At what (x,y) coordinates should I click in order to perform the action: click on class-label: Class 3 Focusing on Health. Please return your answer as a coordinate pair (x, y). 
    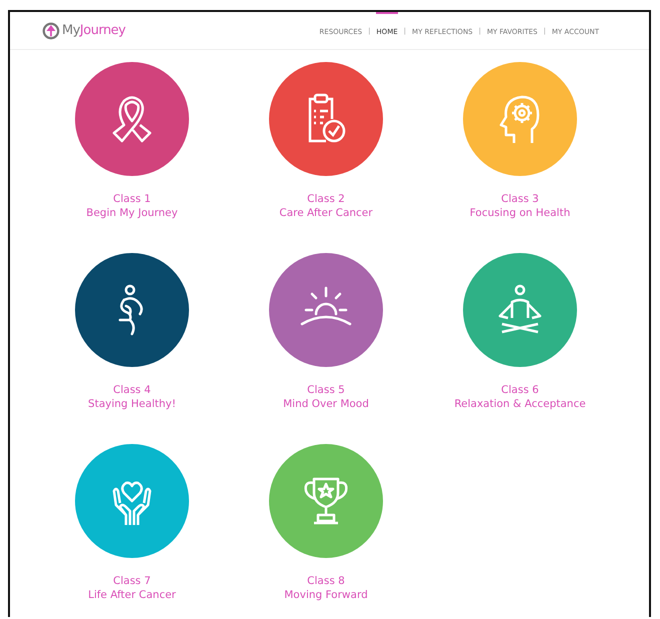
    Looking at the image, I should click on (520, 206).